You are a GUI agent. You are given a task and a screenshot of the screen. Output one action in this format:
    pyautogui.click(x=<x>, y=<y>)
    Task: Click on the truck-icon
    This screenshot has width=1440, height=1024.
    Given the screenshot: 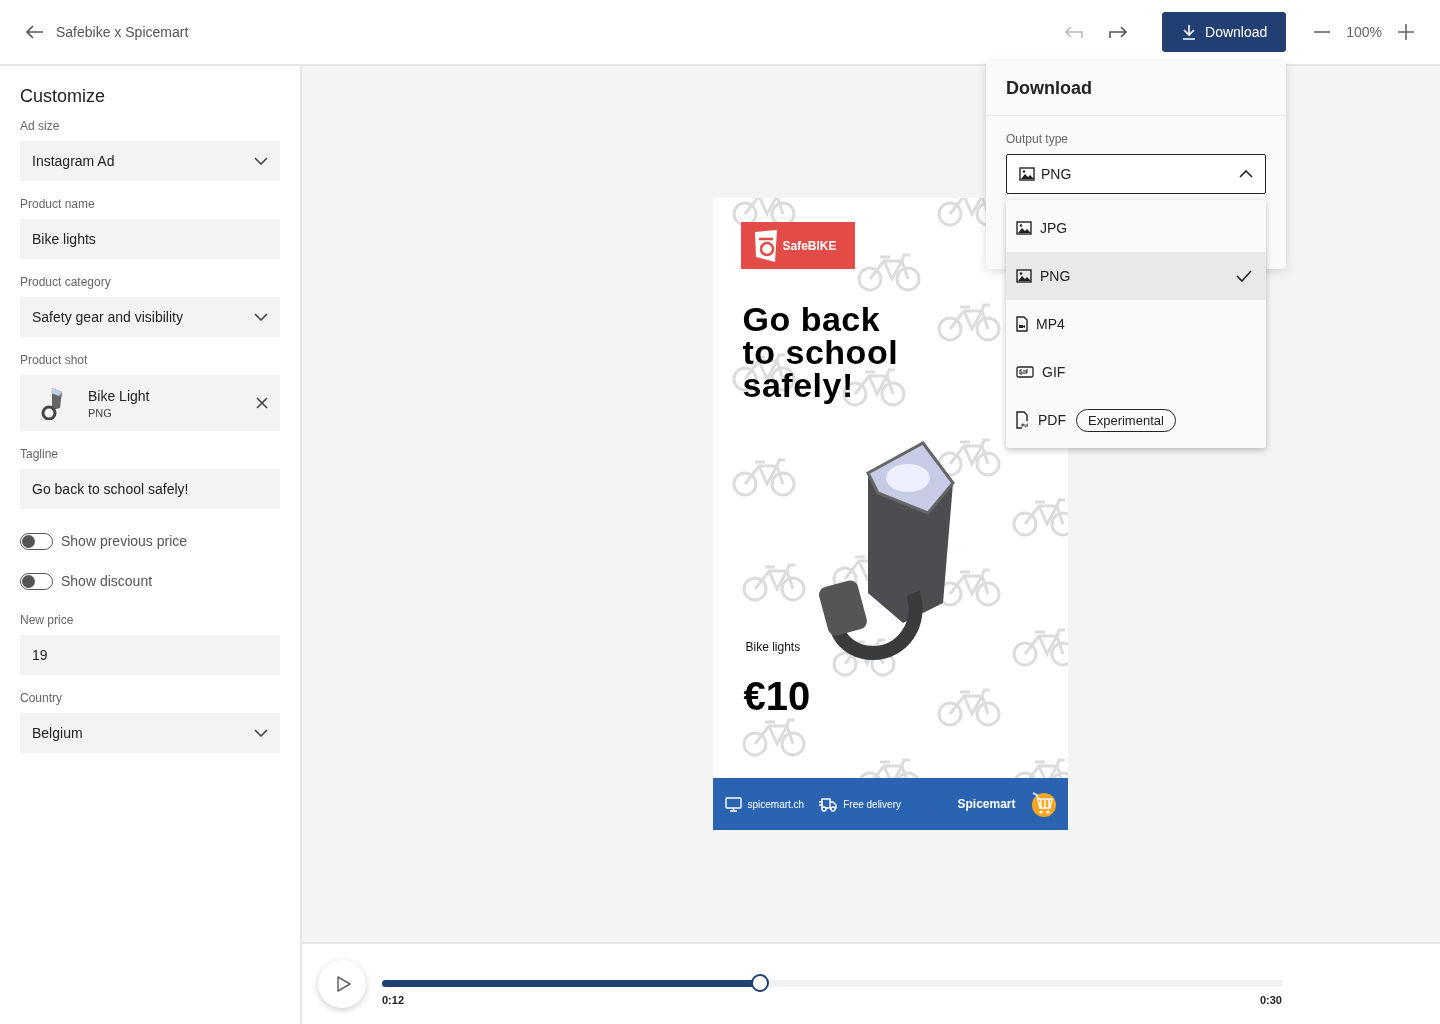 What is the action you would take?
    pyautogui.click(x=828, y=804)
    